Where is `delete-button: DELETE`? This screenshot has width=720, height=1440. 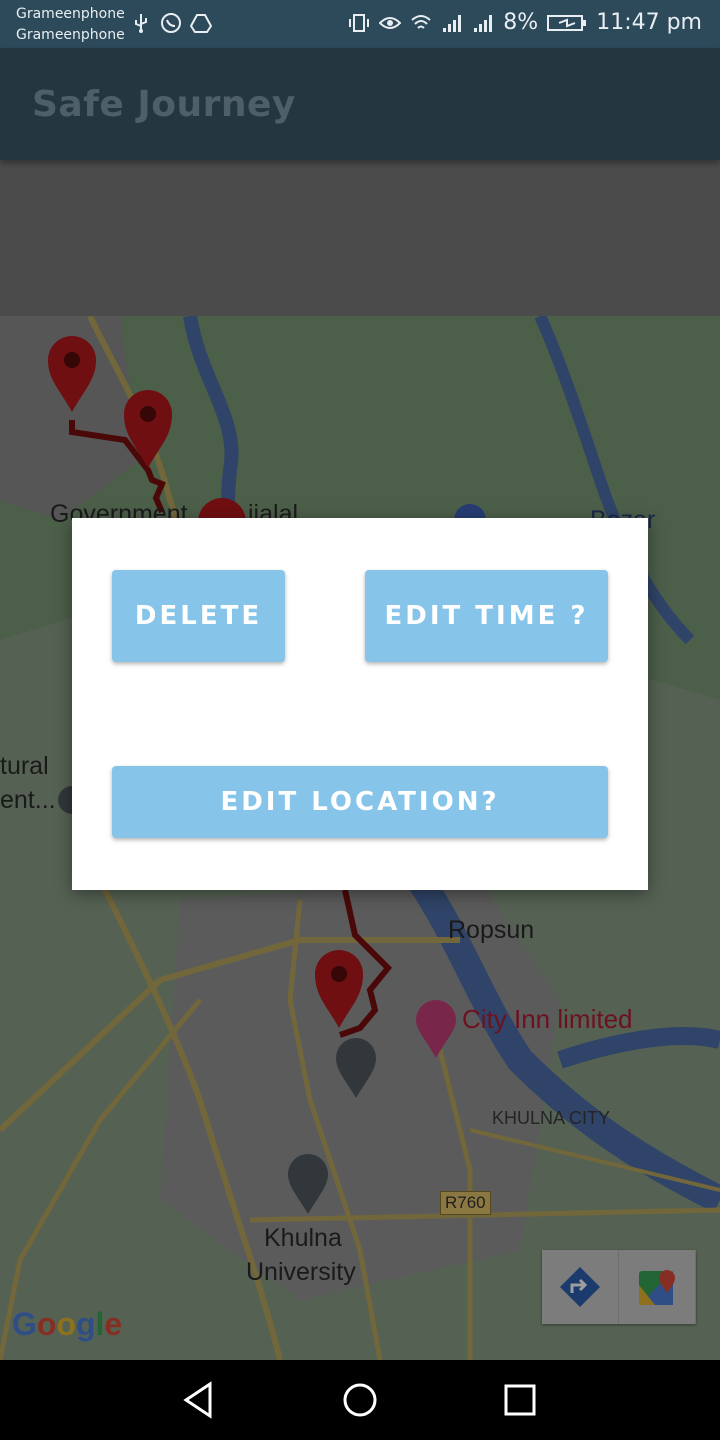 delete-button: DELETE is located at coordinates (198, 616).